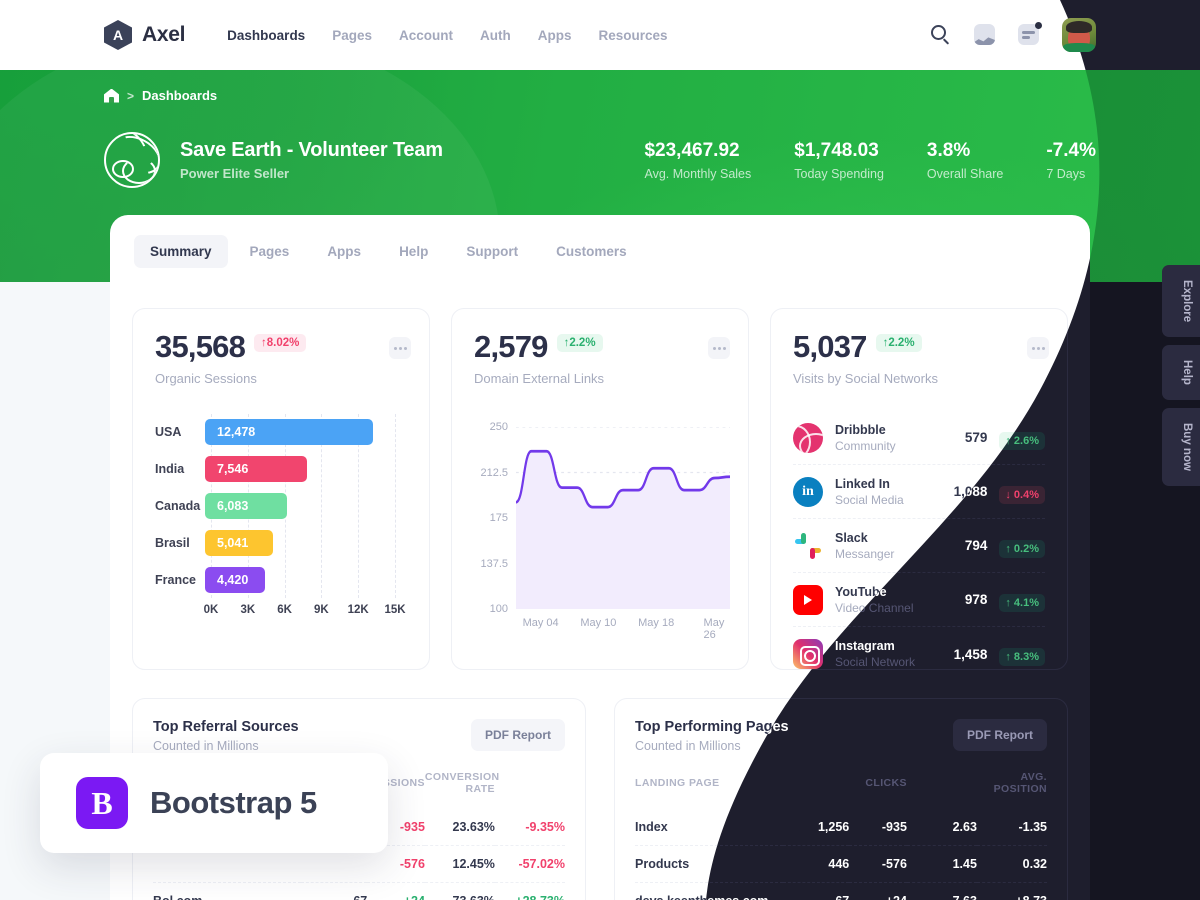 The width and height of the screenshot is (1200, 900). Describe the element at coordinates (306, 579) in the screenshot. I see `bar-track: 4,420` at that location.